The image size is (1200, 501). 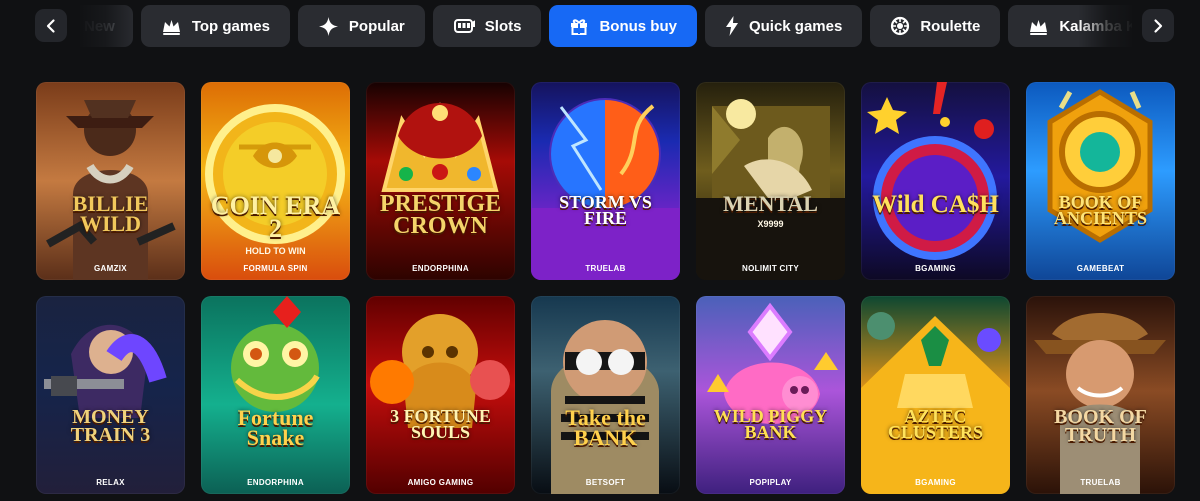 I want to click on game-card: 3 FORTUNE SOULS AMIGO GAMING, so click(x=440, y=395).